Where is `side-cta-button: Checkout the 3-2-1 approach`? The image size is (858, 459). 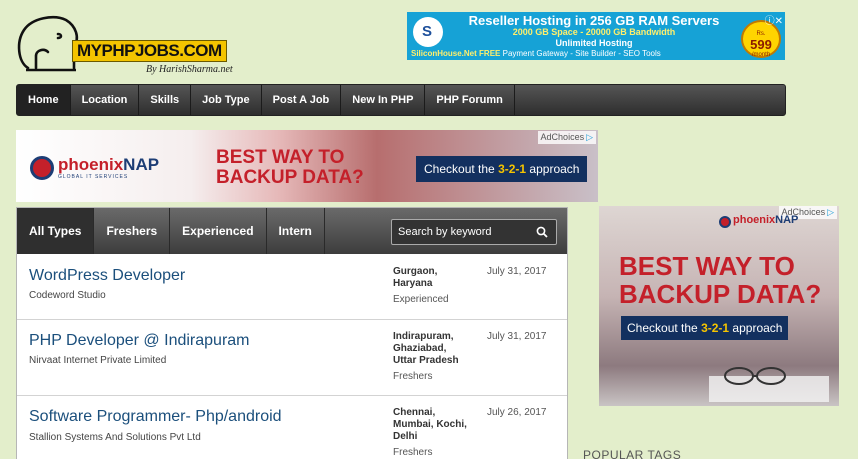 side-cta-button: Checkout the 3-2-1 approach is located at coordinates (705, 328).